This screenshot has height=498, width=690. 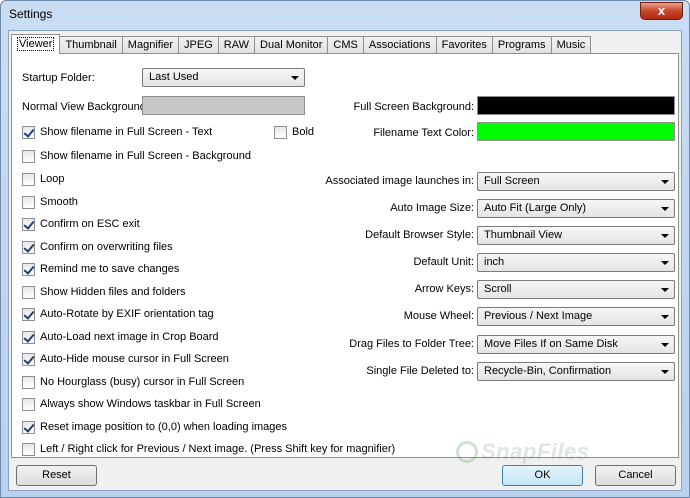 What do you see at coordinates (134, 359) in the screenshot?
I see `option-checkbox-label: Auto-Hide mouse cursor in Full Screen` at bounding box center [134, 359].